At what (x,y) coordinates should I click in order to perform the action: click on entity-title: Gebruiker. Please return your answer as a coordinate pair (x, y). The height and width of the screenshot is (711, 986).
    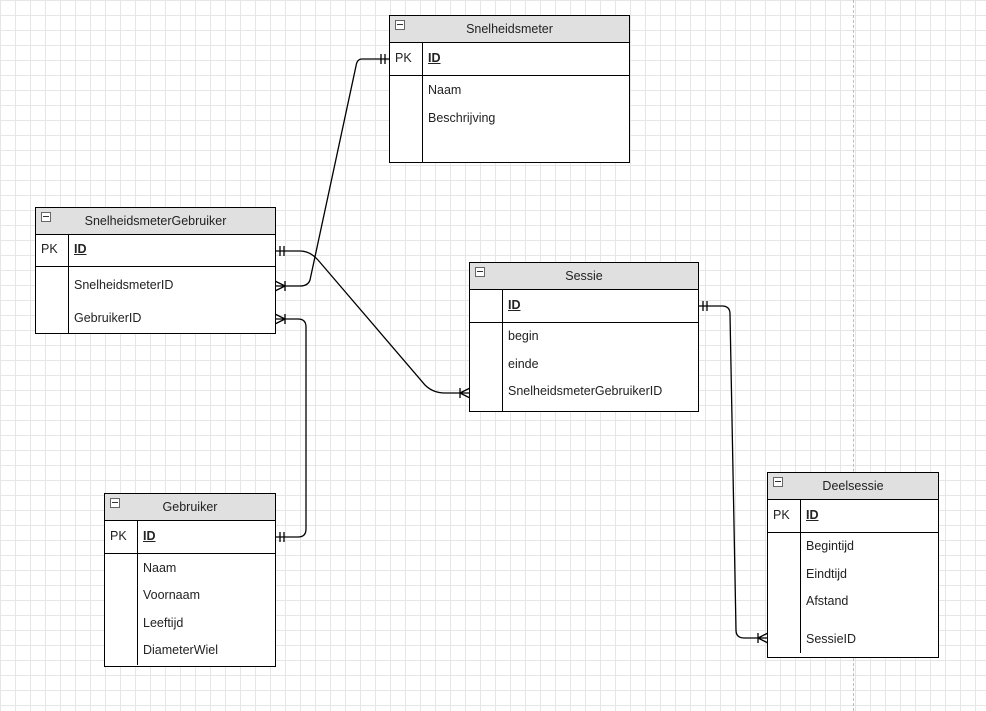
    Looking at the image, I should click on (190, 507).